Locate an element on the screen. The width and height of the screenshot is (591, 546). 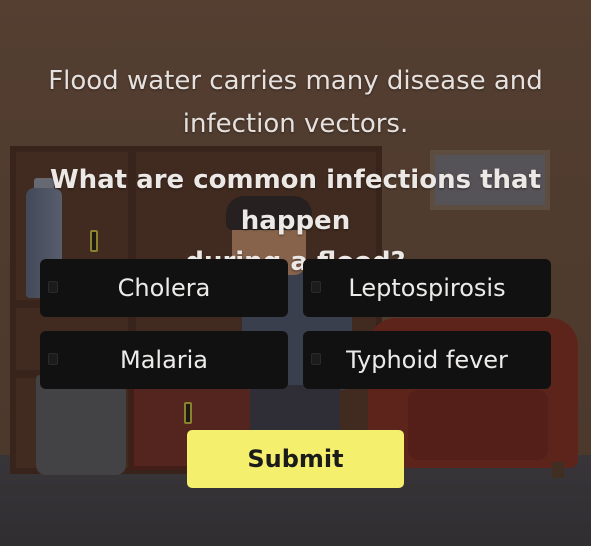
answer-option-typhoid-fever: Typhoid fever is located at coordinates (427, 360).